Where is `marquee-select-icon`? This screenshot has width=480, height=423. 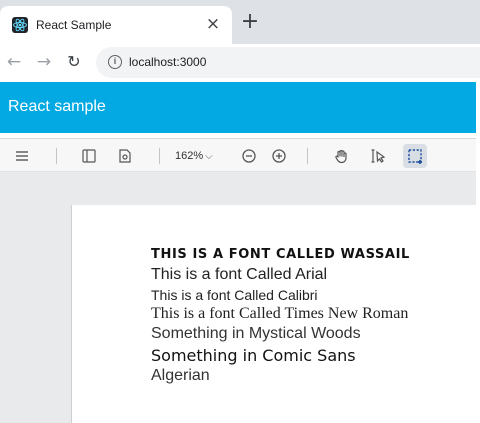 marquee-select-icon is located at coordinates (415, 156).